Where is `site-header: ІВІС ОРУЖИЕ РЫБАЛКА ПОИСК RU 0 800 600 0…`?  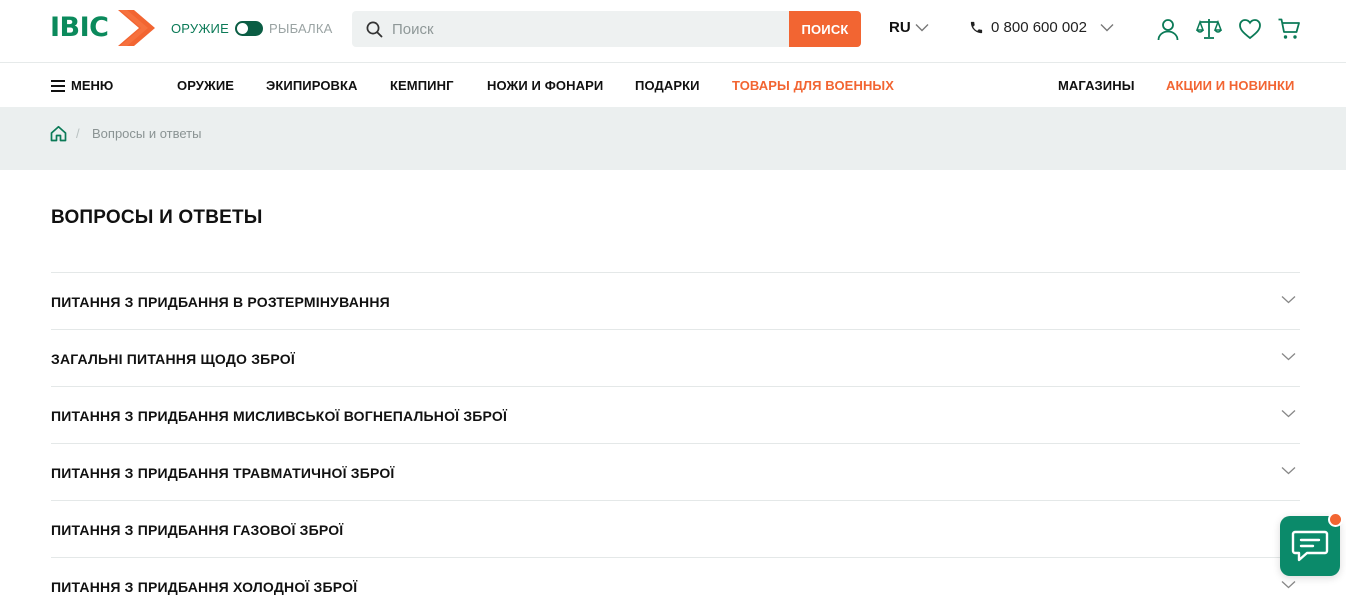
site-header: ІВІС ОРУЖИЕ РЫБАЛКА ПОИСК RU 0 800 600 0… is located at coordinates (673, 31).